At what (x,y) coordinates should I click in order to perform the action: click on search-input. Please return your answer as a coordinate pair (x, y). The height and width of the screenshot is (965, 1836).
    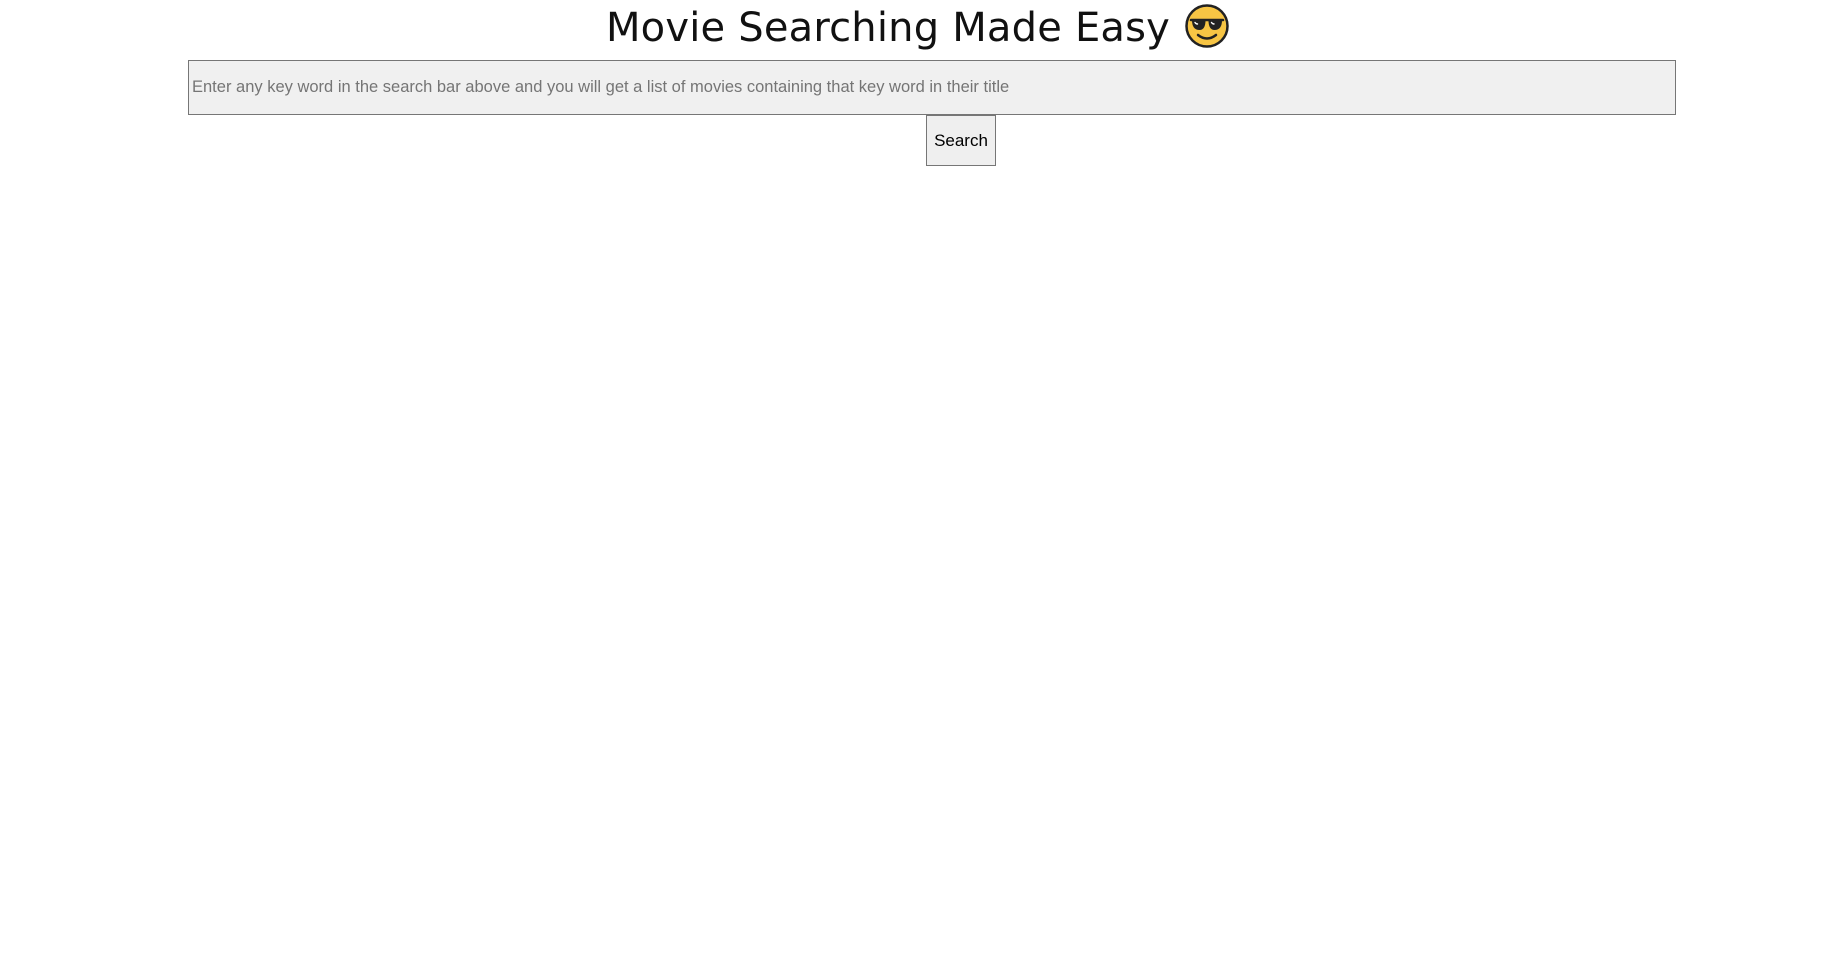
    Looking at the image, I should click on (932, 87).